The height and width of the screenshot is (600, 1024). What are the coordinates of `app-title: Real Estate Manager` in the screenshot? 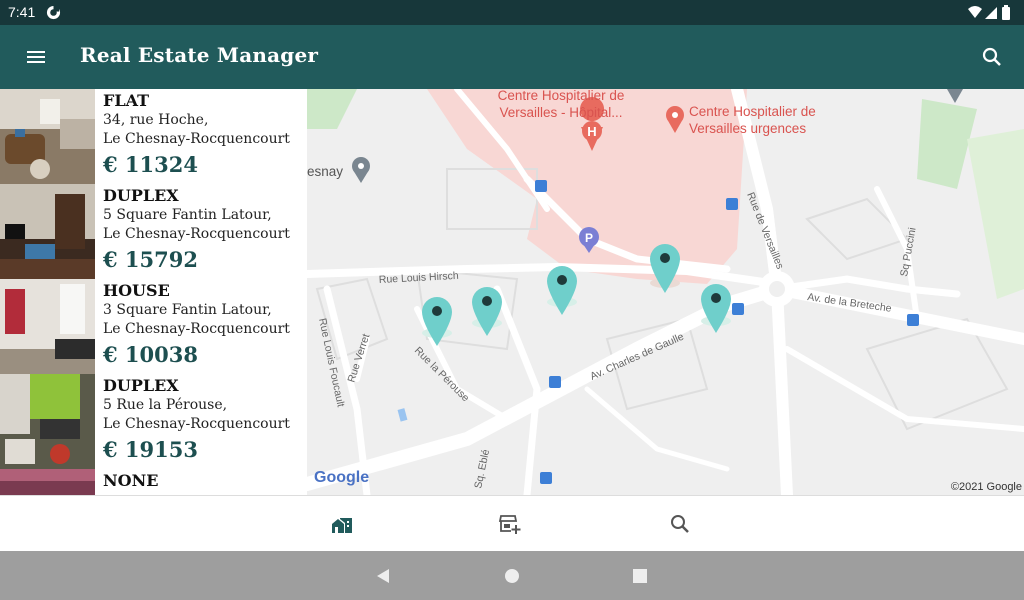 It's located at (199, 55).